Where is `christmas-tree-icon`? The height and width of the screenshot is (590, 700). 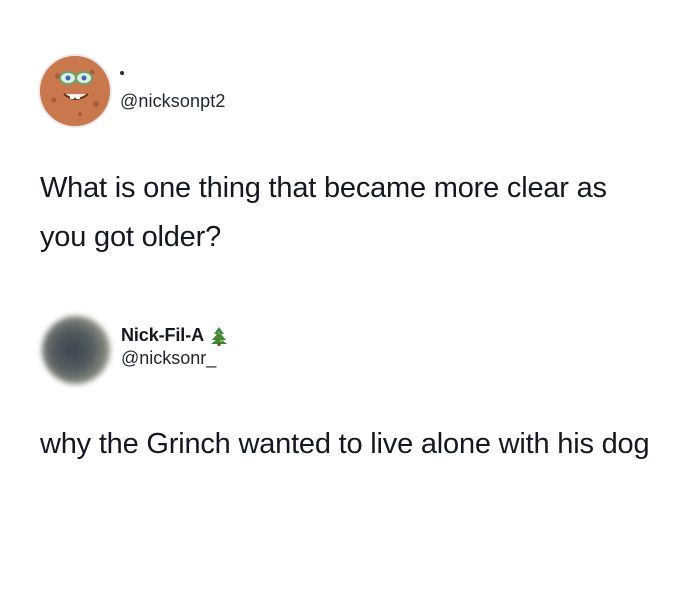 christmas-tree-icon is located at coordinates (219, 336).